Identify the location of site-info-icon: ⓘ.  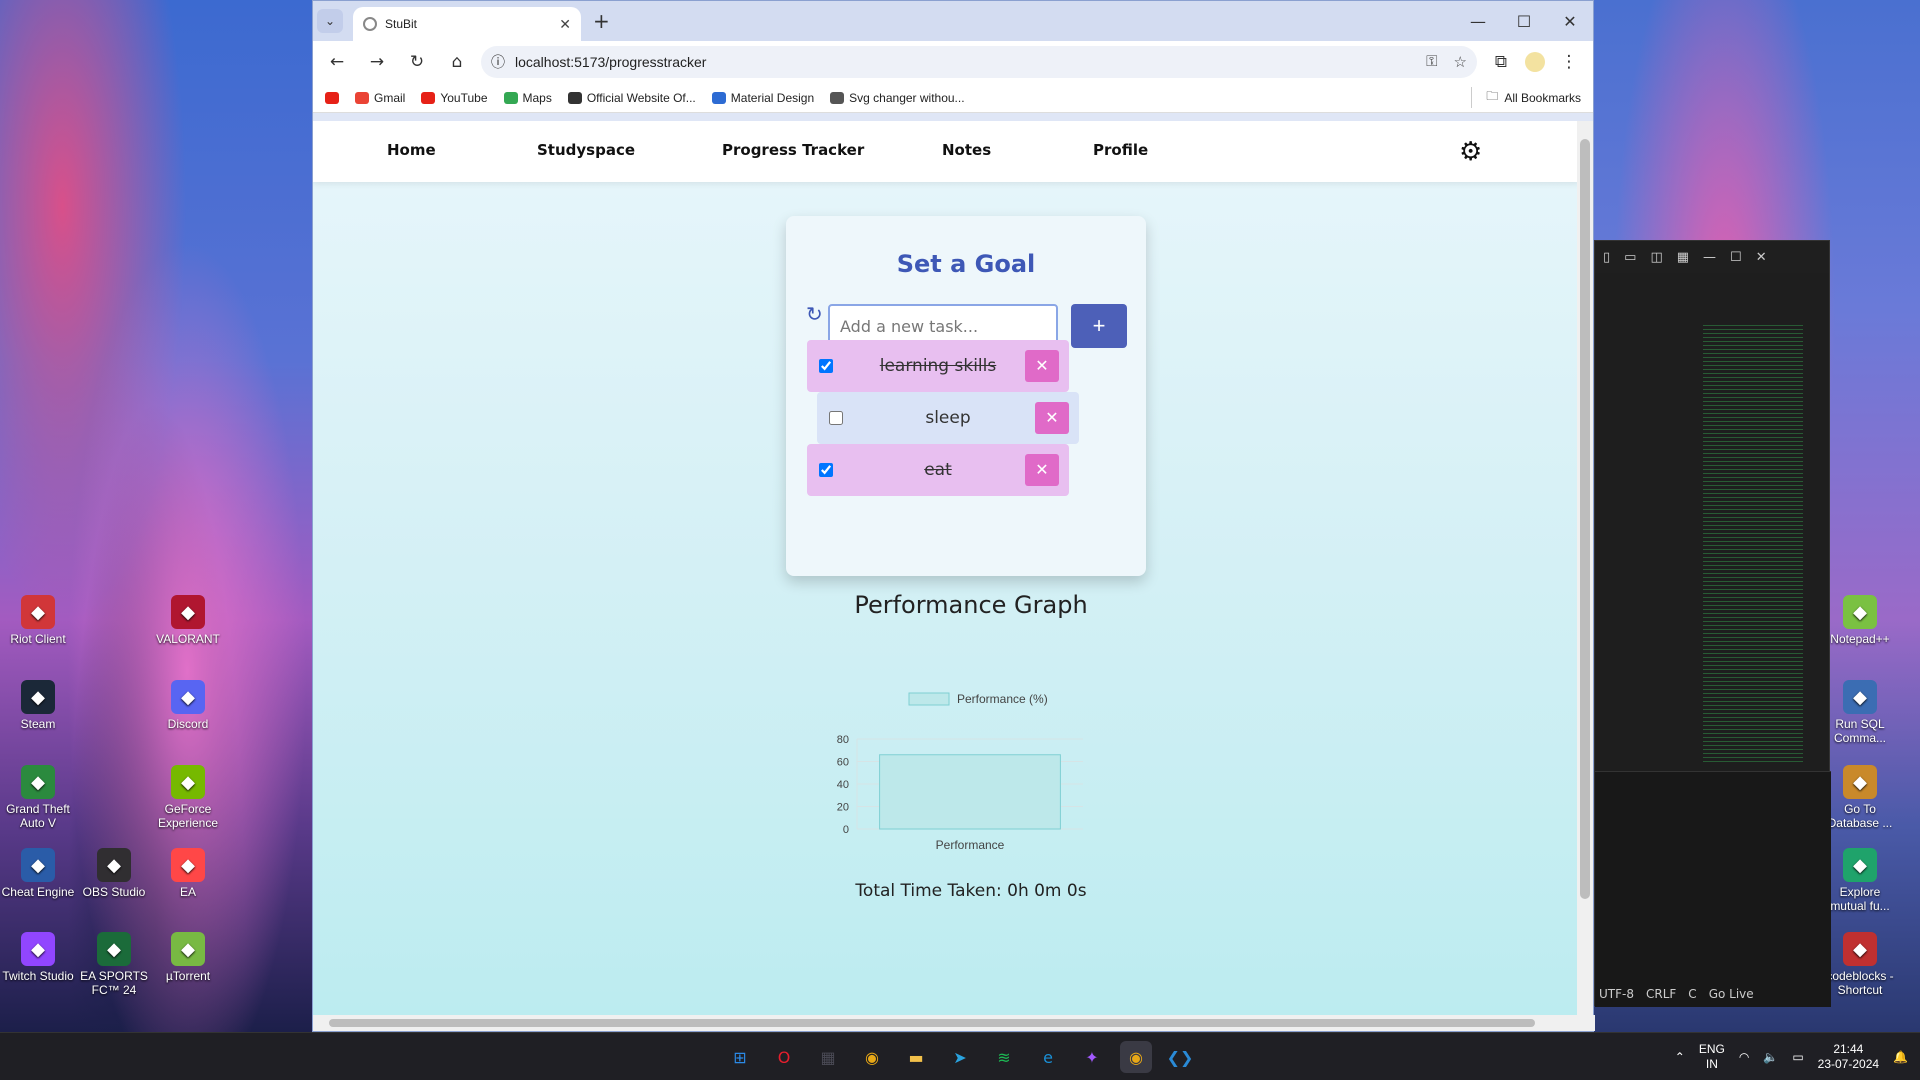
(498, 62).